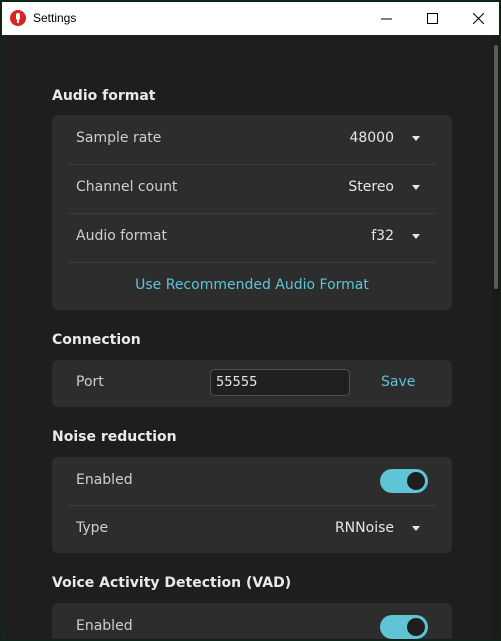  Describe the element at coordinates (18, 18) in the screenshot. I see `app-microphone-icon` at that location.